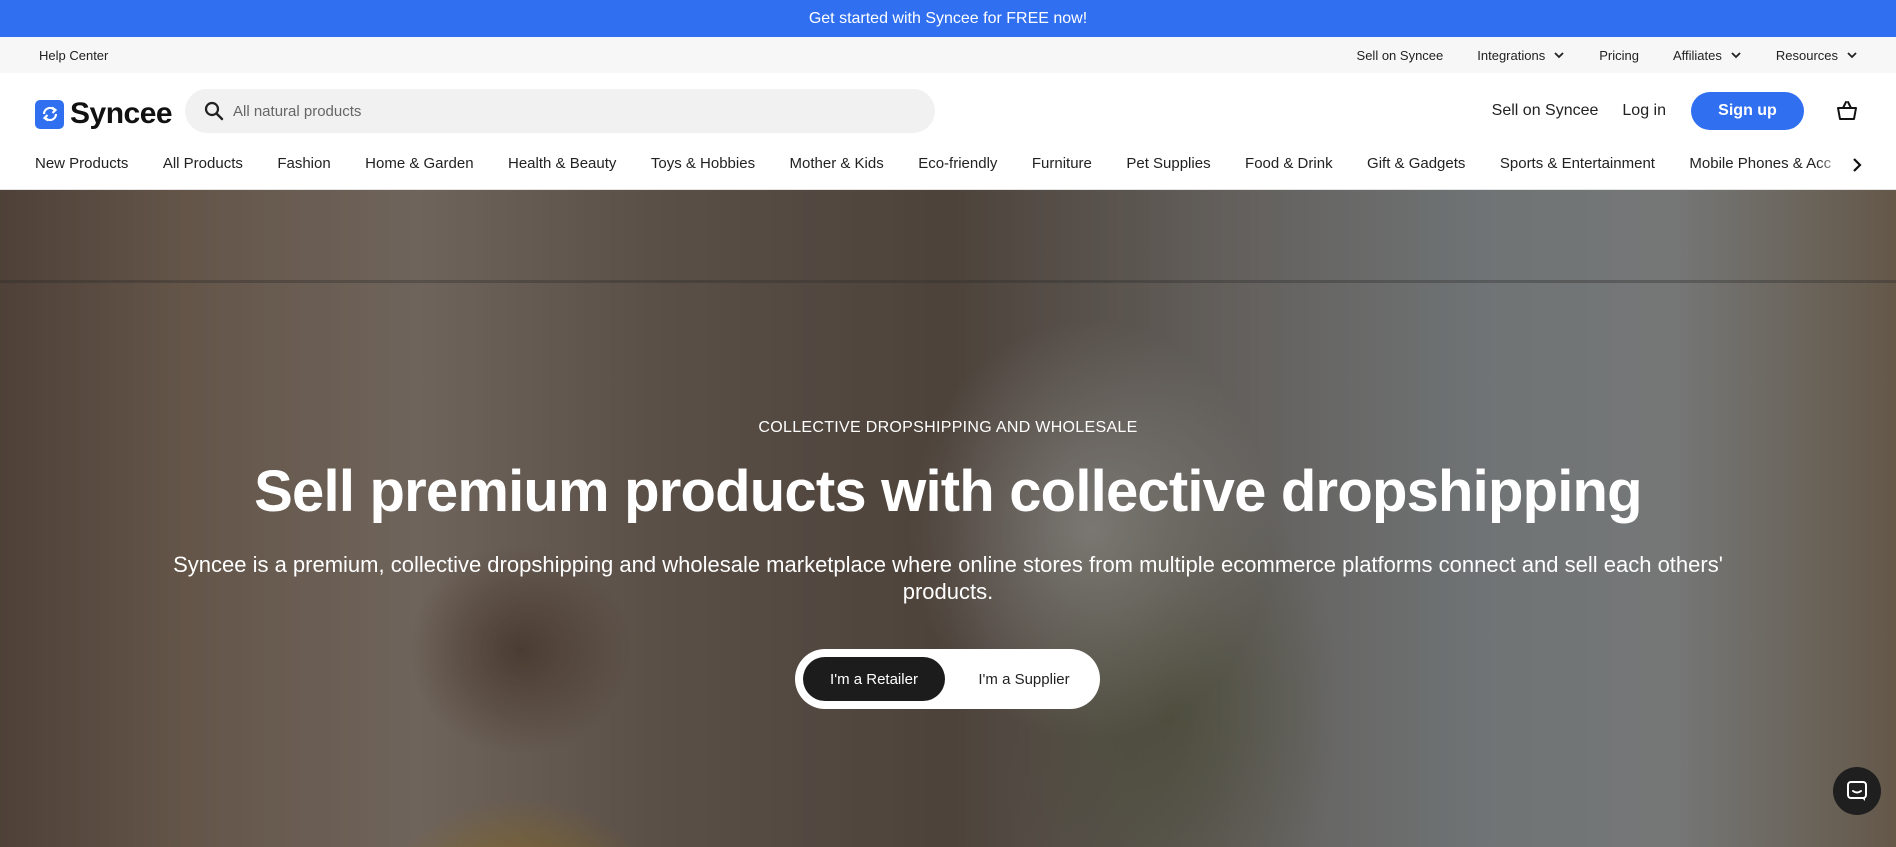 This screenshot has height=847, width=1896. Describe the element at coordinates (1847, 111) in the screenshot. I see `cart-icon` at that location.